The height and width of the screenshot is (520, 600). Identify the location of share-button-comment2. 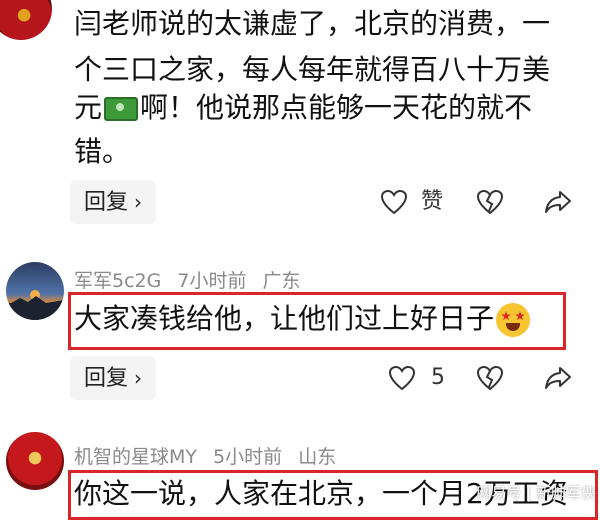
(558, 378).